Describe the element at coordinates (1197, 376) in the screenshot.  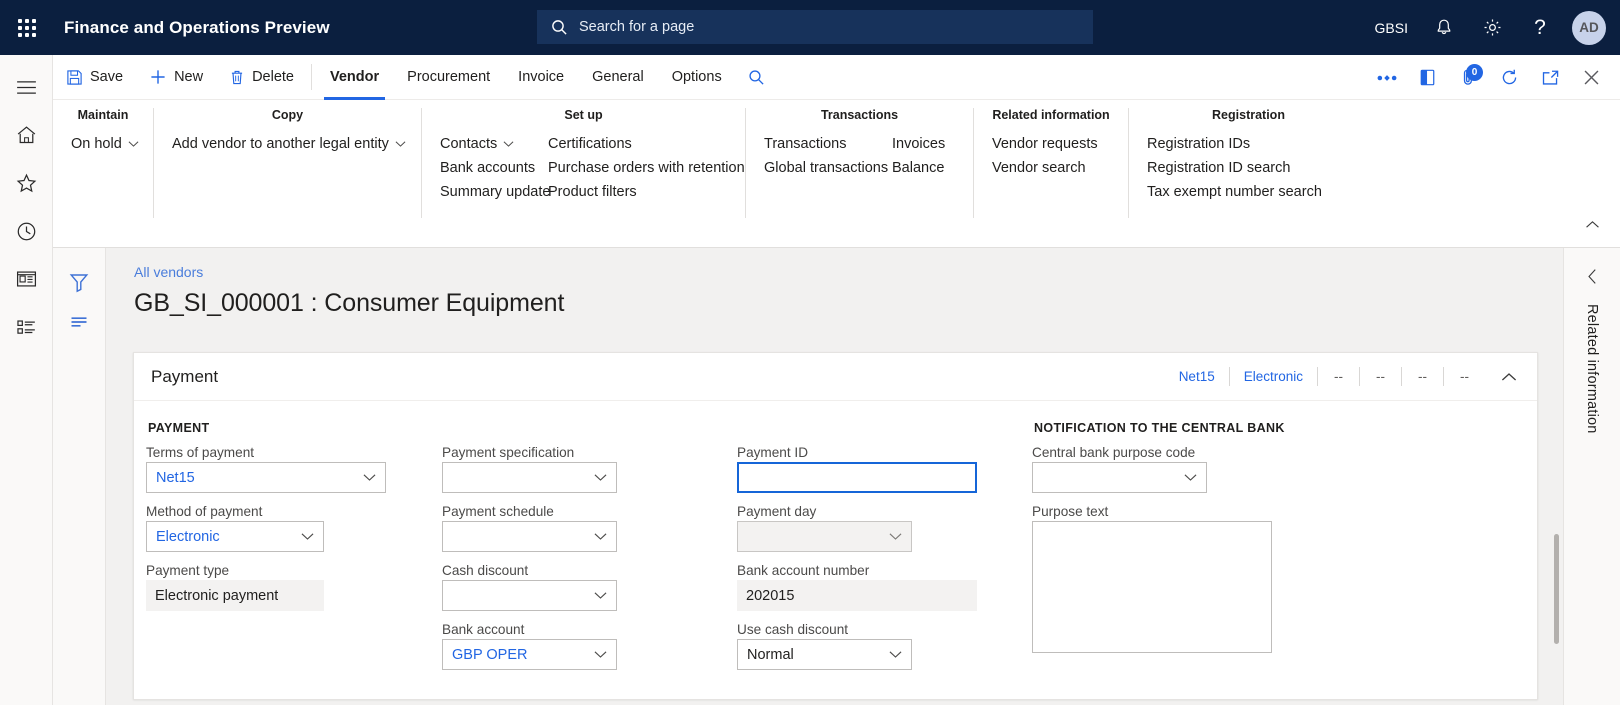
I see `summary-terms-of-payment: Net15` at that location.